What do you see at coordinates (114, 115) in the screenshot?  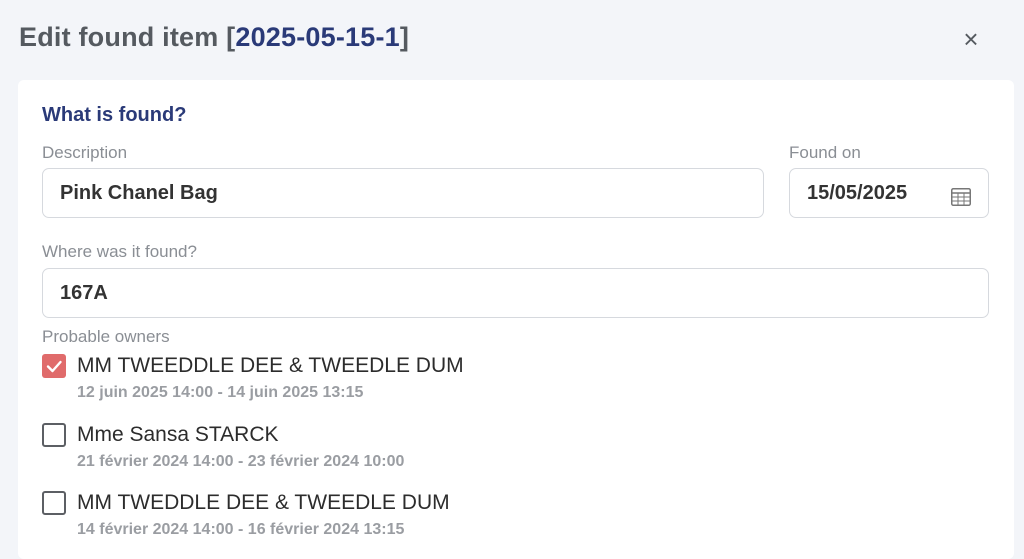 I see `section-title: What is found?` at bounding box center [114, 115].